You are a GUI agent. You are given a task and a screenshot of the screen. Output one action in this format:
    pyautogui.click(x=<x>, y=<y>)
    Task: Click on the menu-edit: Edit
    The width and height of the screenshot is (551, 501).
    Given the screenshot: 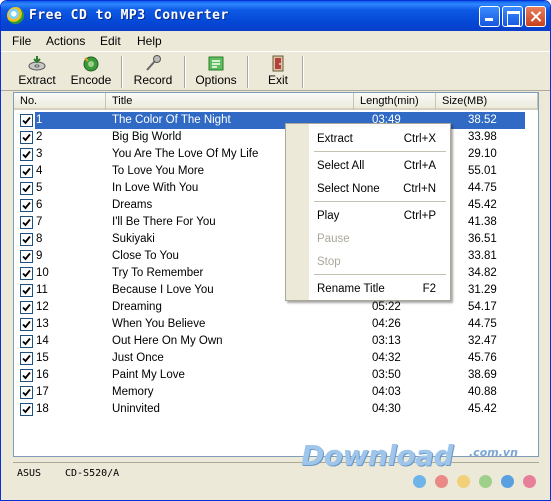 What is the action you would take?
    pyautogui.click(x=110, y=41)
    